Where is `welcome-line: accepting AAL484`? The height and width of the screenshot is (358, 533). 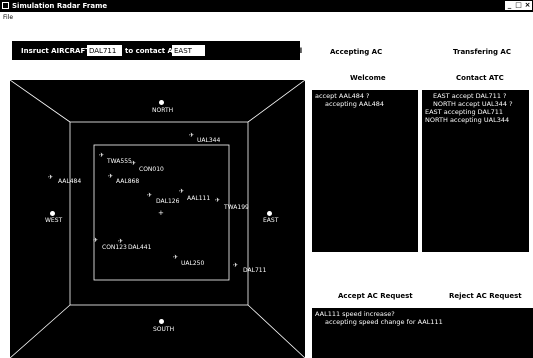 welcome-line: accepting AAL484 is located at coordinates (355, 104).